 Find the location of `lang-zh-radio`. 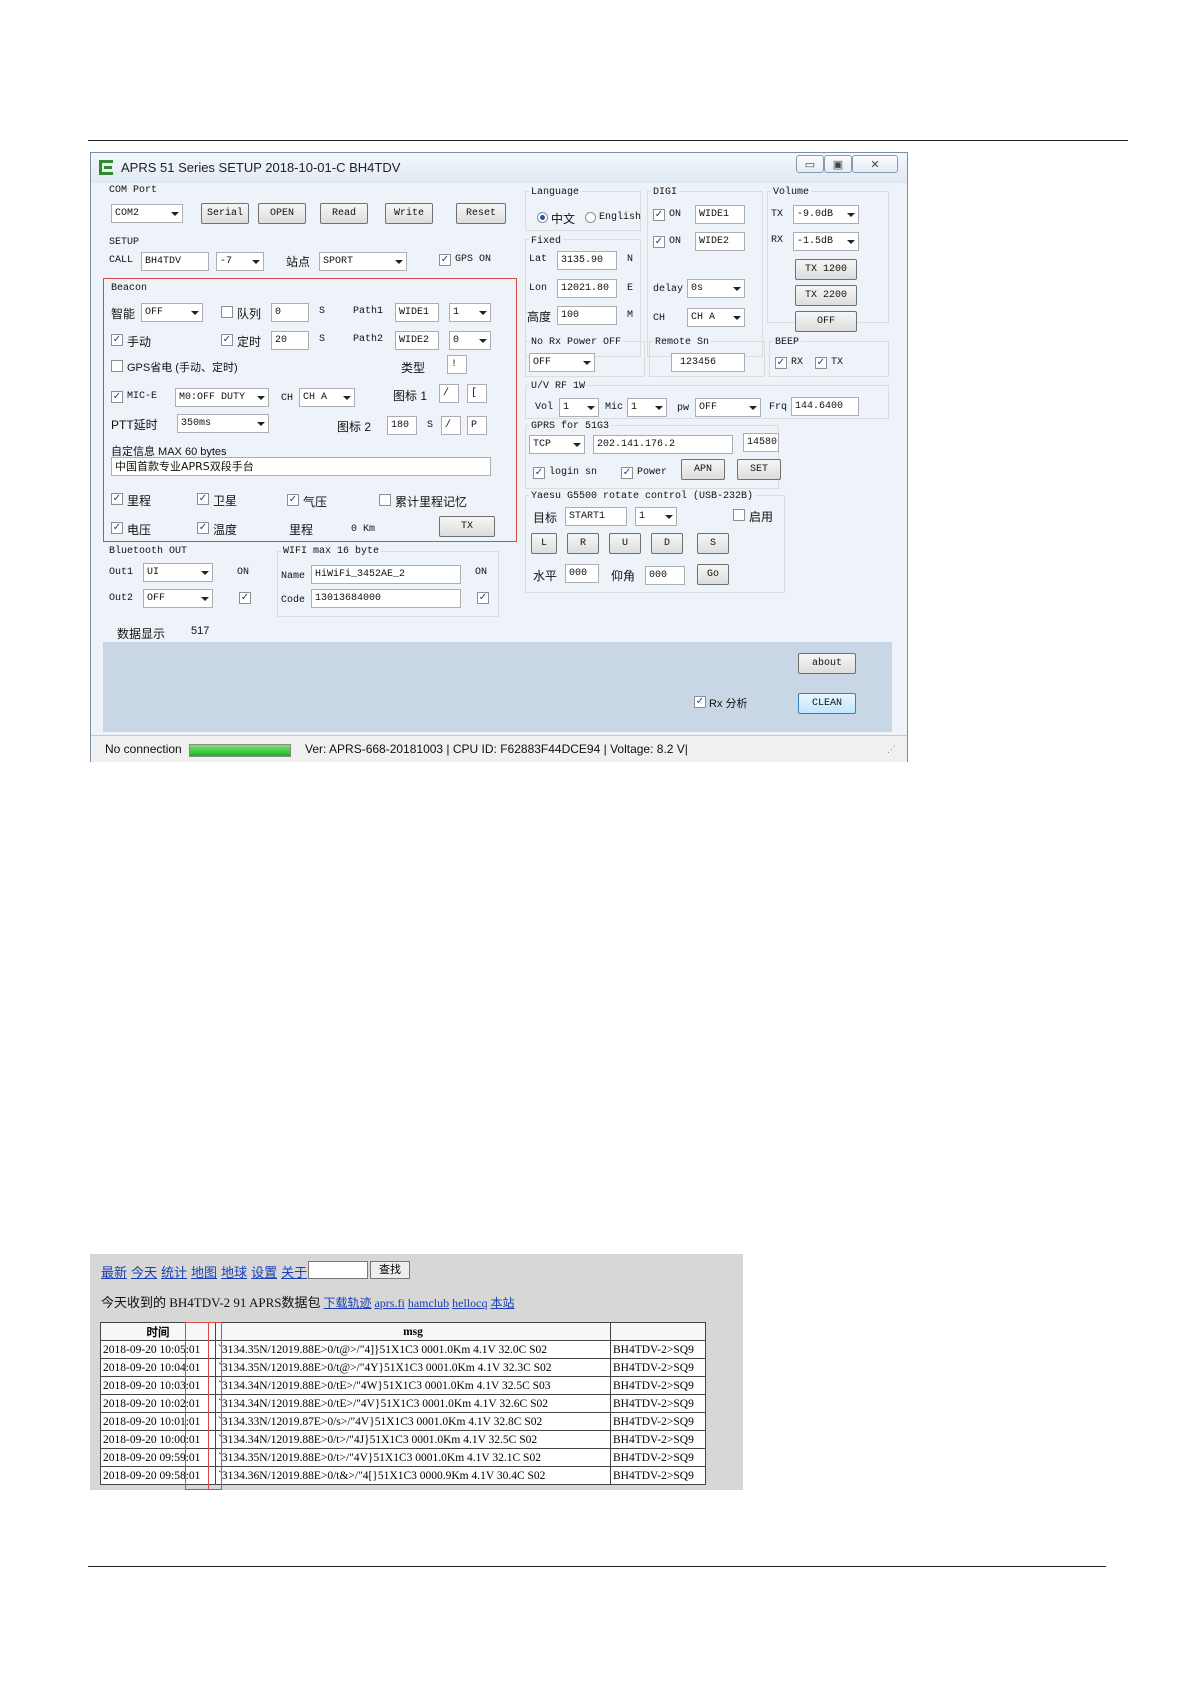

lang-zh-radio is located at coordinates (542, 217).